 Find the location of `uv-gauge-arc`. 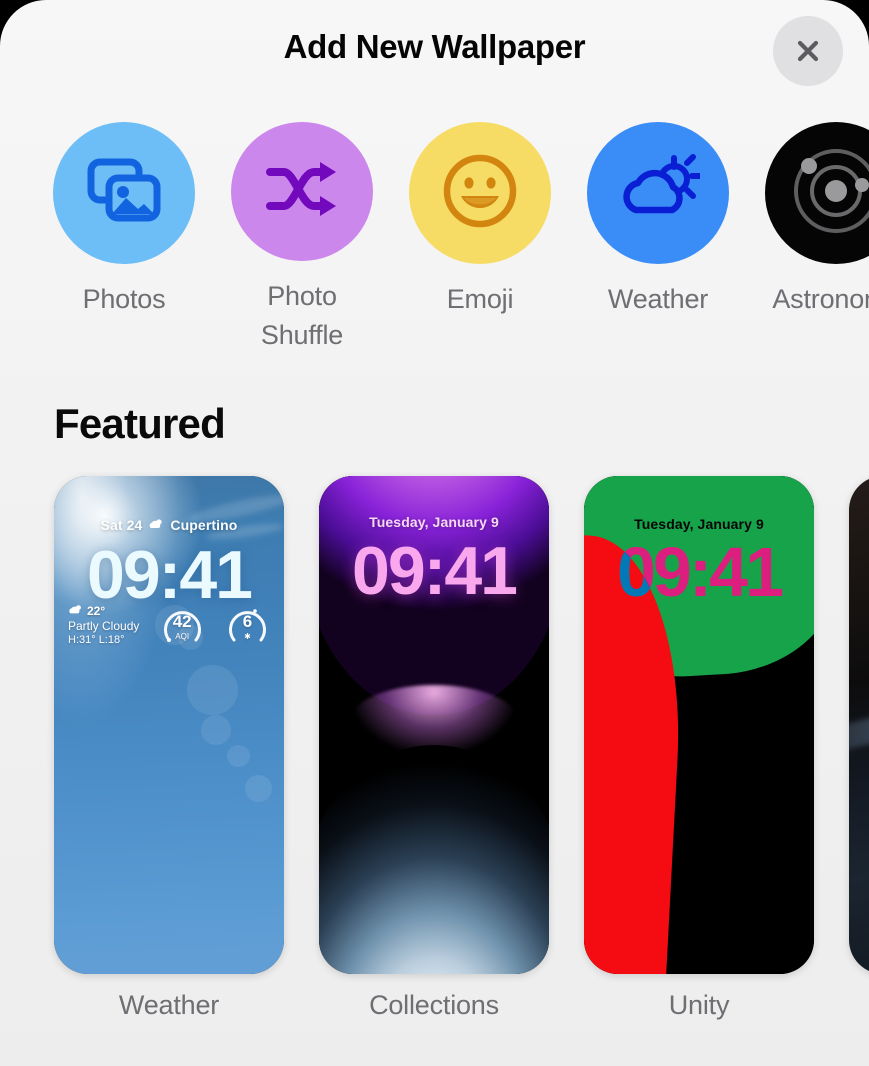

uv-gauge-arc is located at coordinates (247, 625).